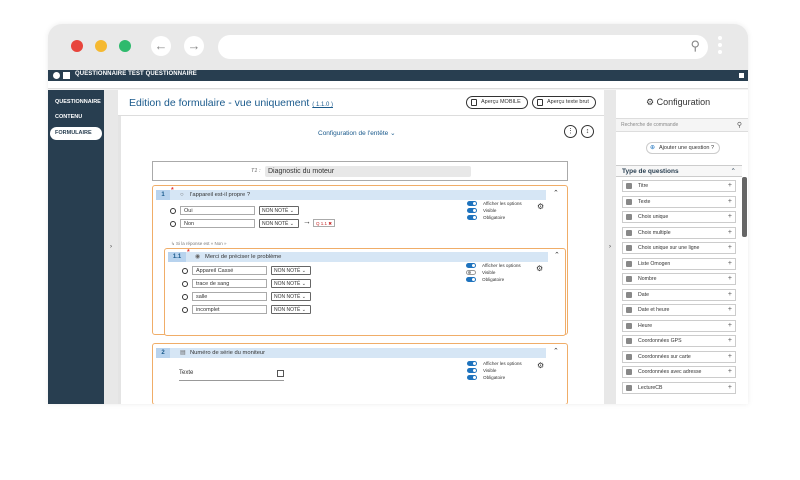 The width and height of the screenshot is (800, 480). What do you see at coordinates (720, 46) in the screenshot?
I see `more-menu-icon` at bounding box center [720, 46].